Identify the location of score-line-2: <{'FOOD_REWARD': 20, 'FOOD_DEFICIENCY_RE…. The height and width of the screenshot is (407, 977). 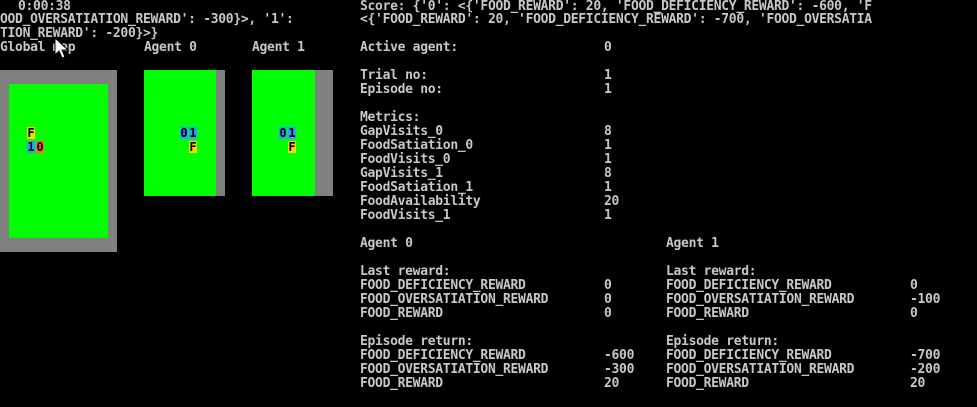
(616, 19).